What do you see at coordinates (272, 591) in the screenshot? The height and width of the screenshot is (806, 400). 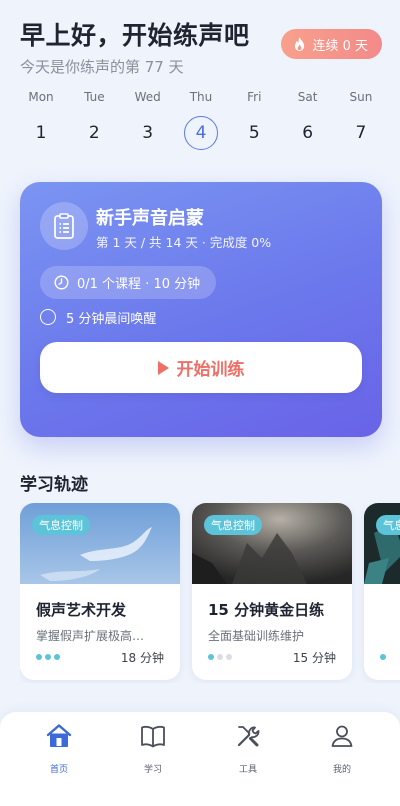 I see `course-card: 气息控制 15 分钟黄金日练 全面基础训练维护 15 分钟` at bounding box center [272, 591].